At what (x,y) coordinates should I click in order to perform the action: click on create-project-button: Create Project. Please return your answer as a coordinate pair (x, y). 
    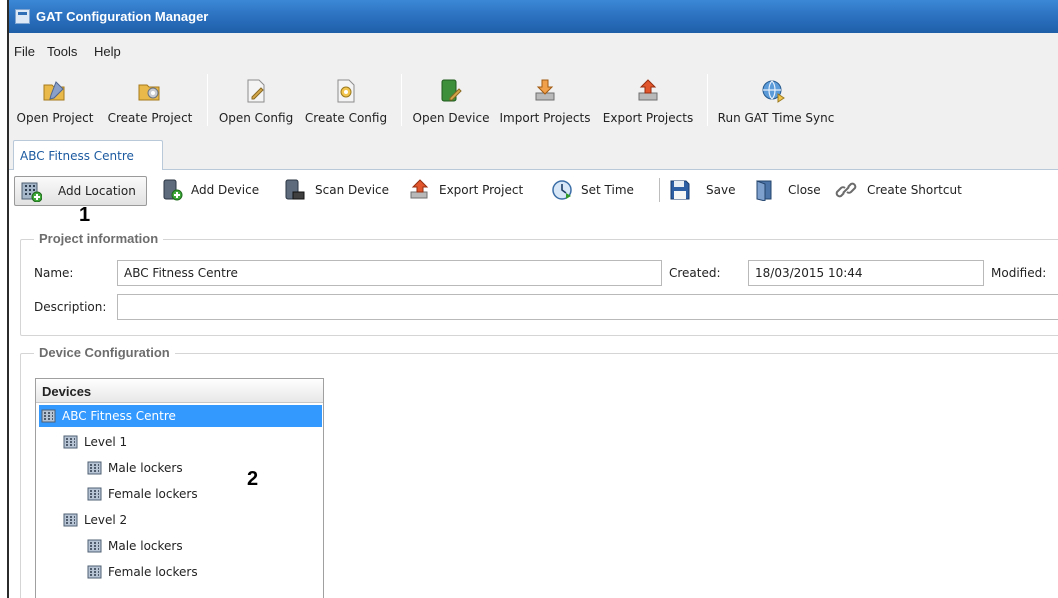
    Looking at the image, I should click on (150, 102).